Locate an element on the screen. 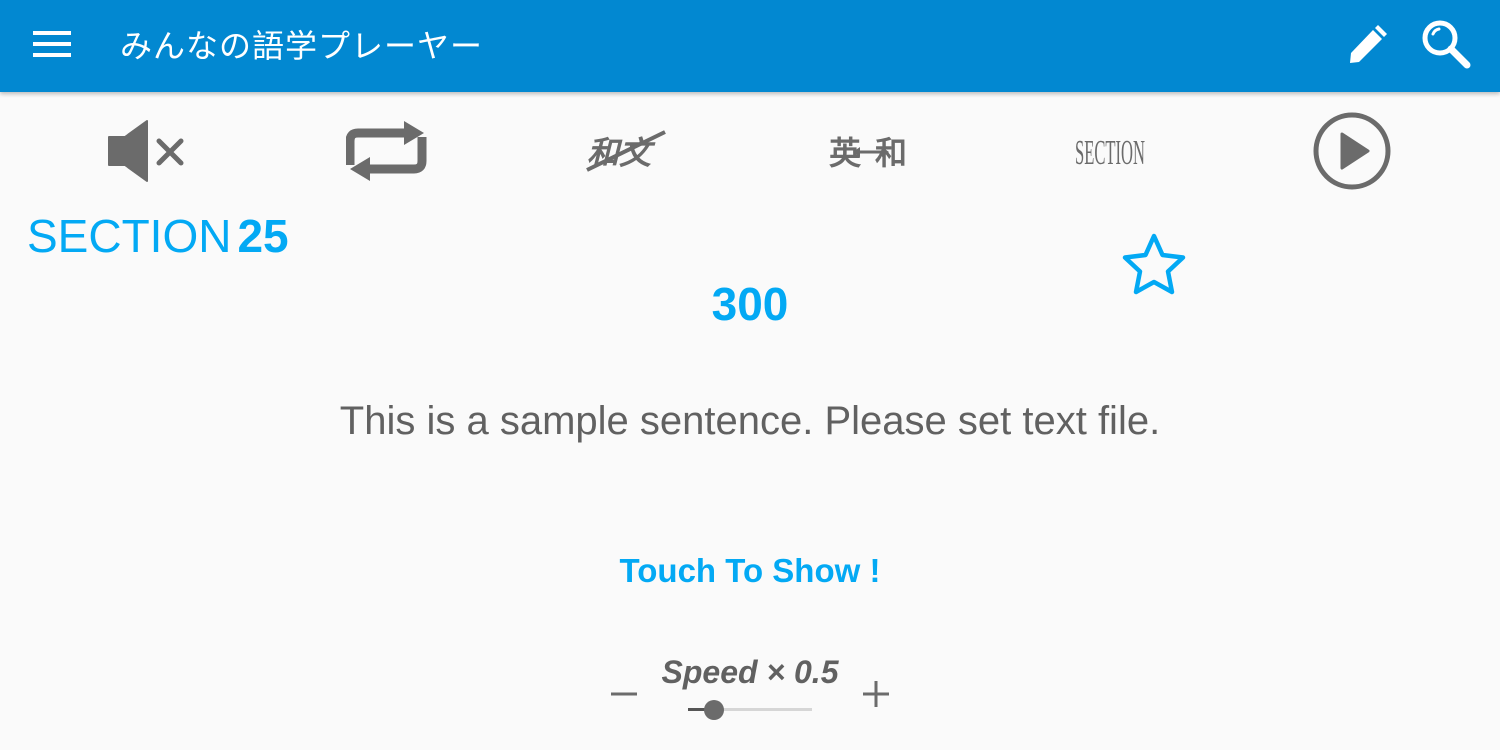 The width and height of the screenshot is (1500, 750). sentence-count: 300 is located at coordinates (750, 304).